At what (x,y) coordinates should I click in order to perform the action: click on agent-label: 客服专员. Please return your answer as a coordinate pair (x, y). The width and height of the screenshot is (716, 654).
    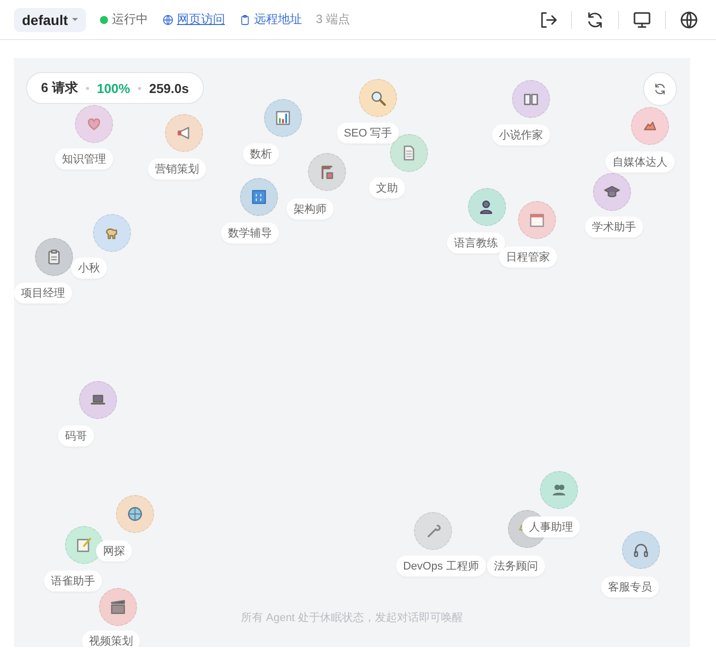
    Looking at the image, I should click on (630, 587).